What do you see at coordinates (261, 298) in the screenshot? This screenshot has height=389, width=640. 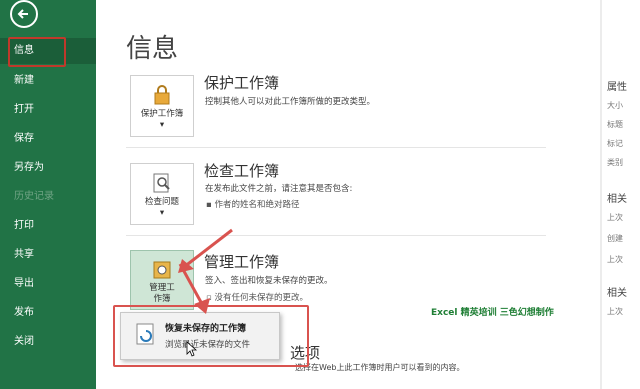 I see `manage-status-text: 没有任何未保存的更改。` at bounding box center [261, 298].